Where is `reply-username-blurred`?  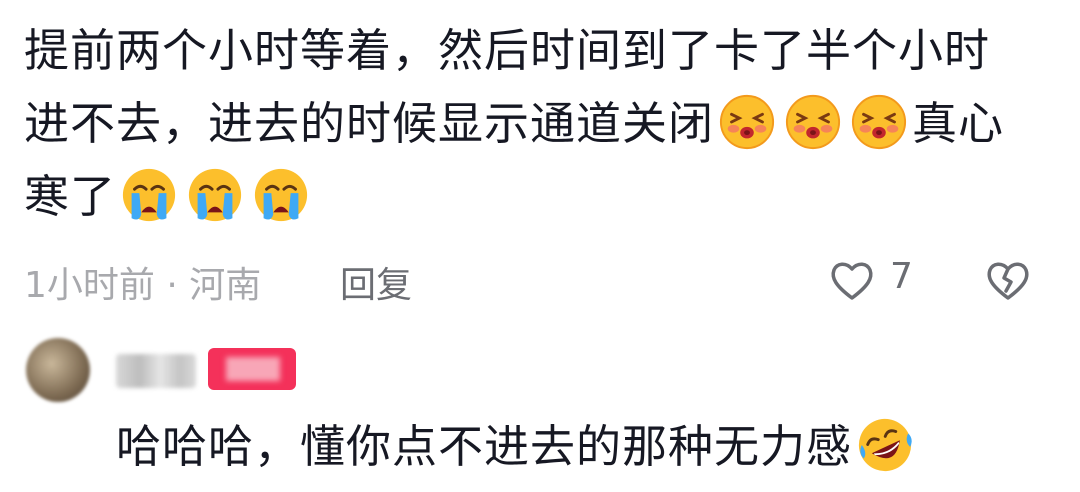 reply-username-blurred is located at coordinates (156, 371).